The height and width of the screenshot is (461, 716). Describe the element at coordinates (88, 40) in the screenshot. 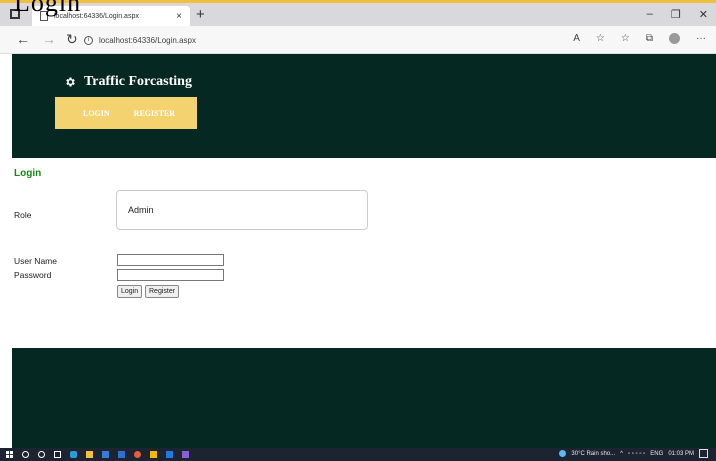

I see `info-icon: i` at that location.